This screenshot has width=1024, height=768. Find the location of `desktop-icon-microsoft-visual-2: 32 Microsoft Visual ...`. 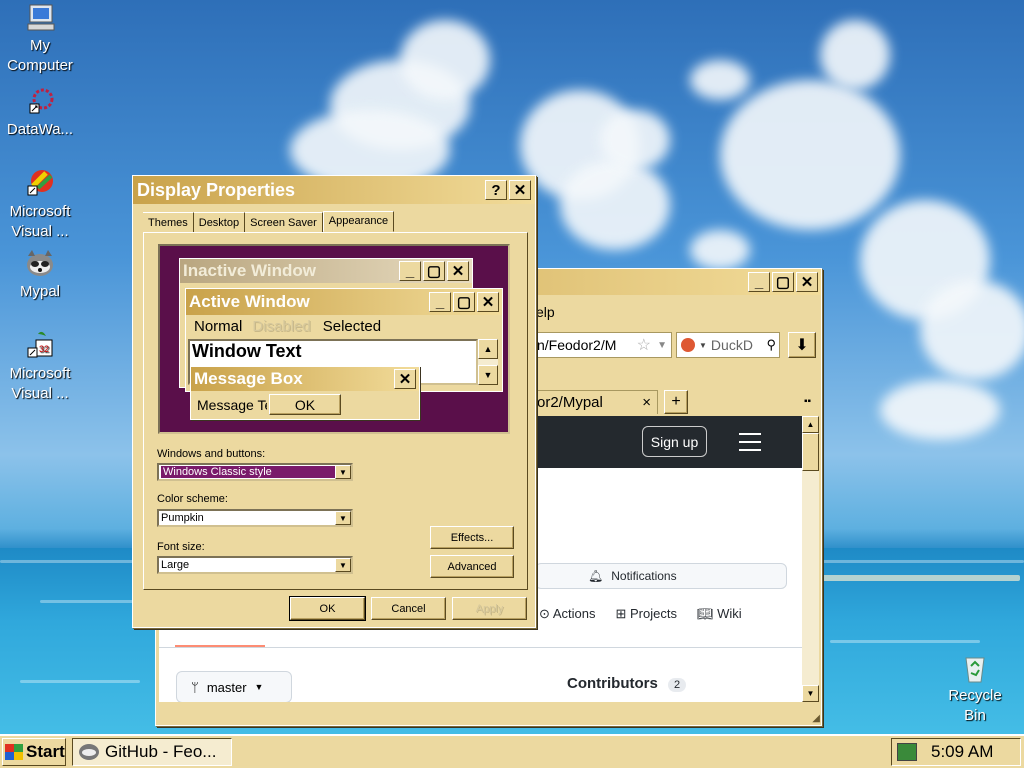

desktop-icon-microsoft-visual-2: 32 Microsoft Visual ... is located at coordinates (40, 367).